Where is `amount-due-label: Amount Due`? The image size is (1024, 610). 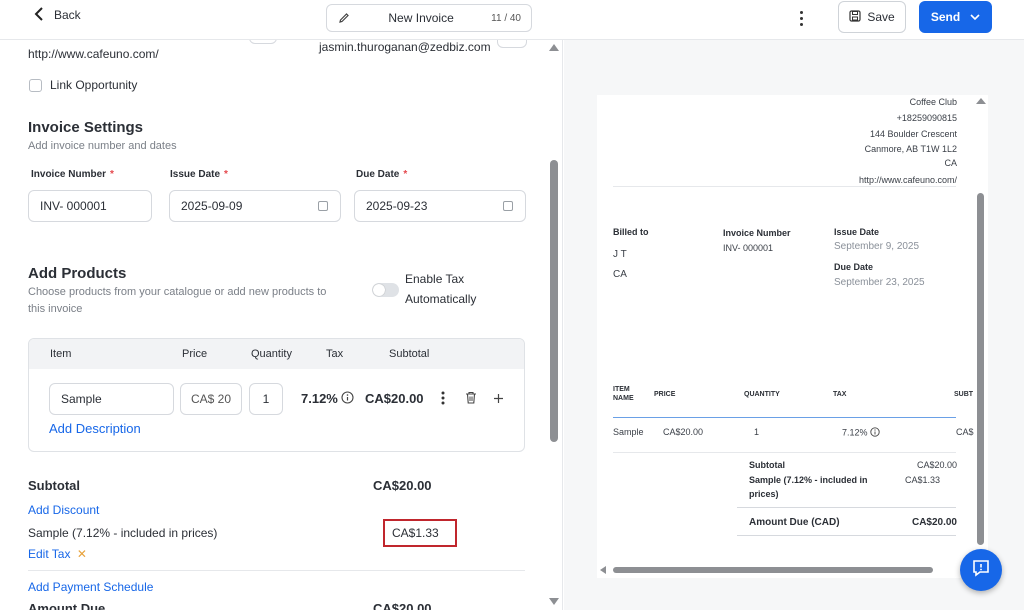 amount-due-label: Amount Due is located at coordinates (67, 605).